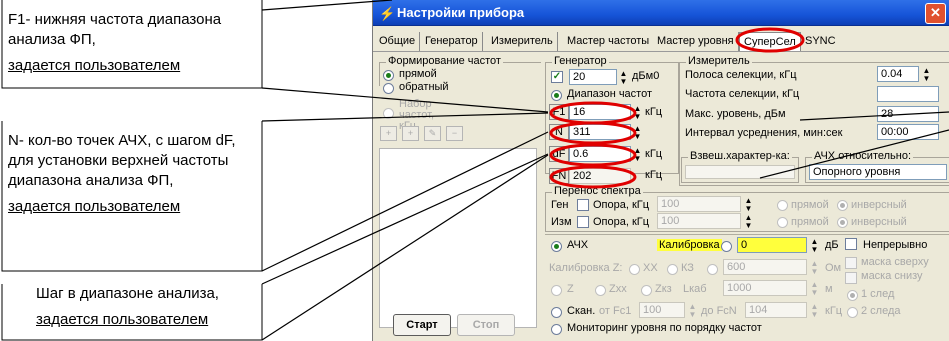 The width and height of the screenshot is (949, 341). I want to click on tab-level-master: Мастер уровня, so click(696, 41).